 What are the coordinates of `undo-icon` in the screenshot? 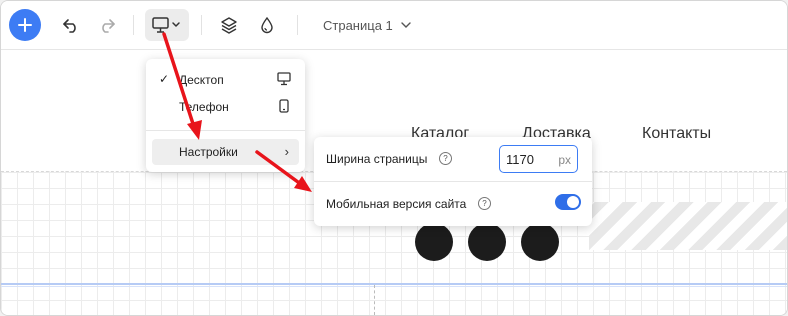 It's located at (69, 26).